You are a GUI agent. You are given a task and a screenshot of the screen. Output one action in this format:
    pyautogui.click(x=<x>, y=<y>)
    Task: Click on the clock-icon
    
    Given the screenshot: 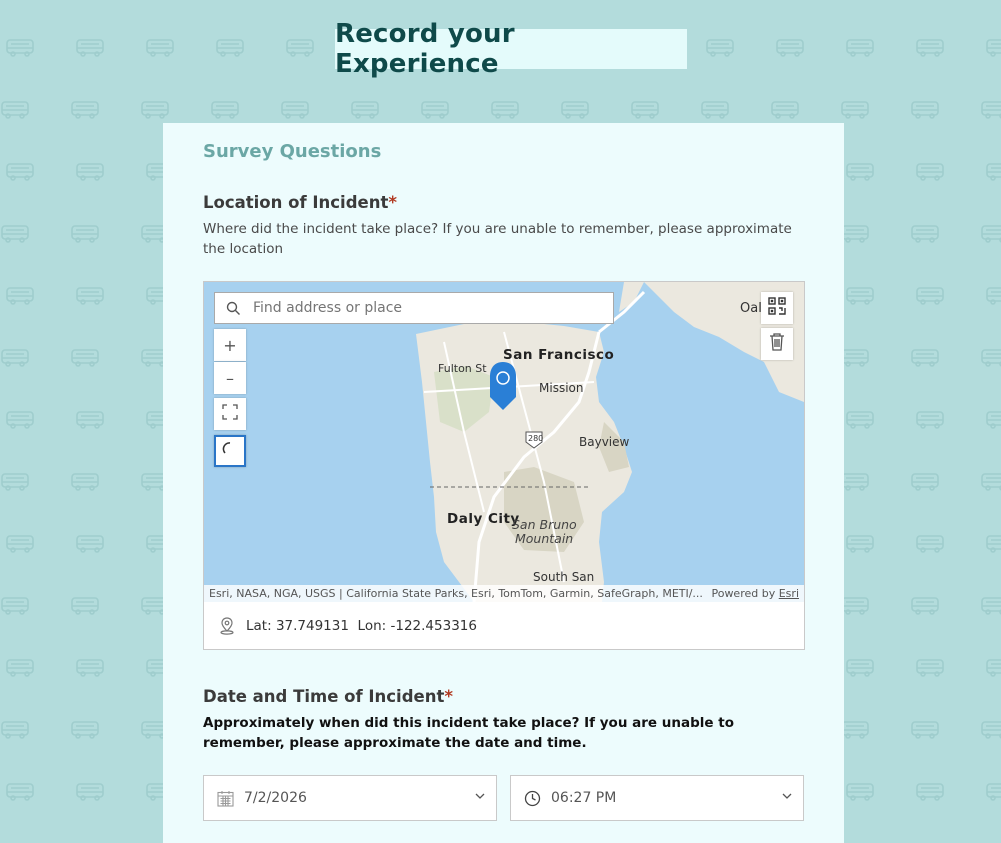 What is the action you would take?
    pyautogui.click(x=532, y=798)
    